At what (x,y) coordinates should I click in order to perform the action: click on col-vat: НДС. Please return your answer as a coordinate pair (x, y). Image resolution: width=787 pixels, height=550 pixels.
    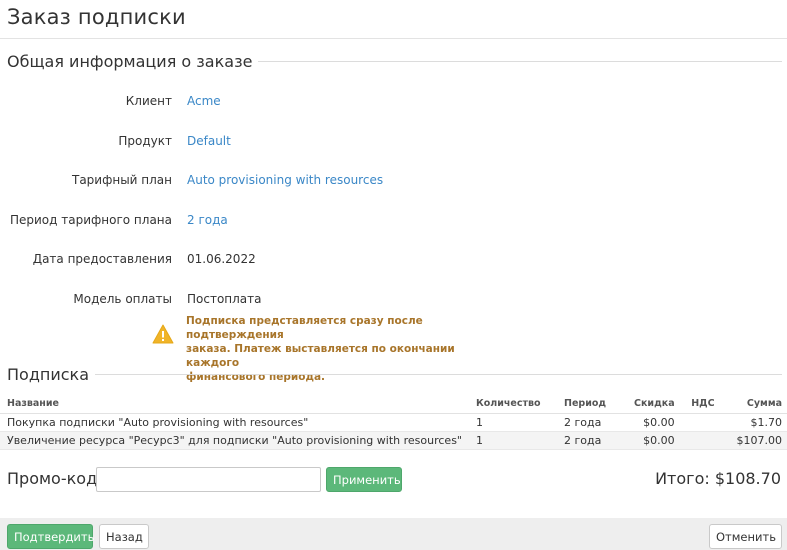
    Looking at the image, I should click on (699, 404).